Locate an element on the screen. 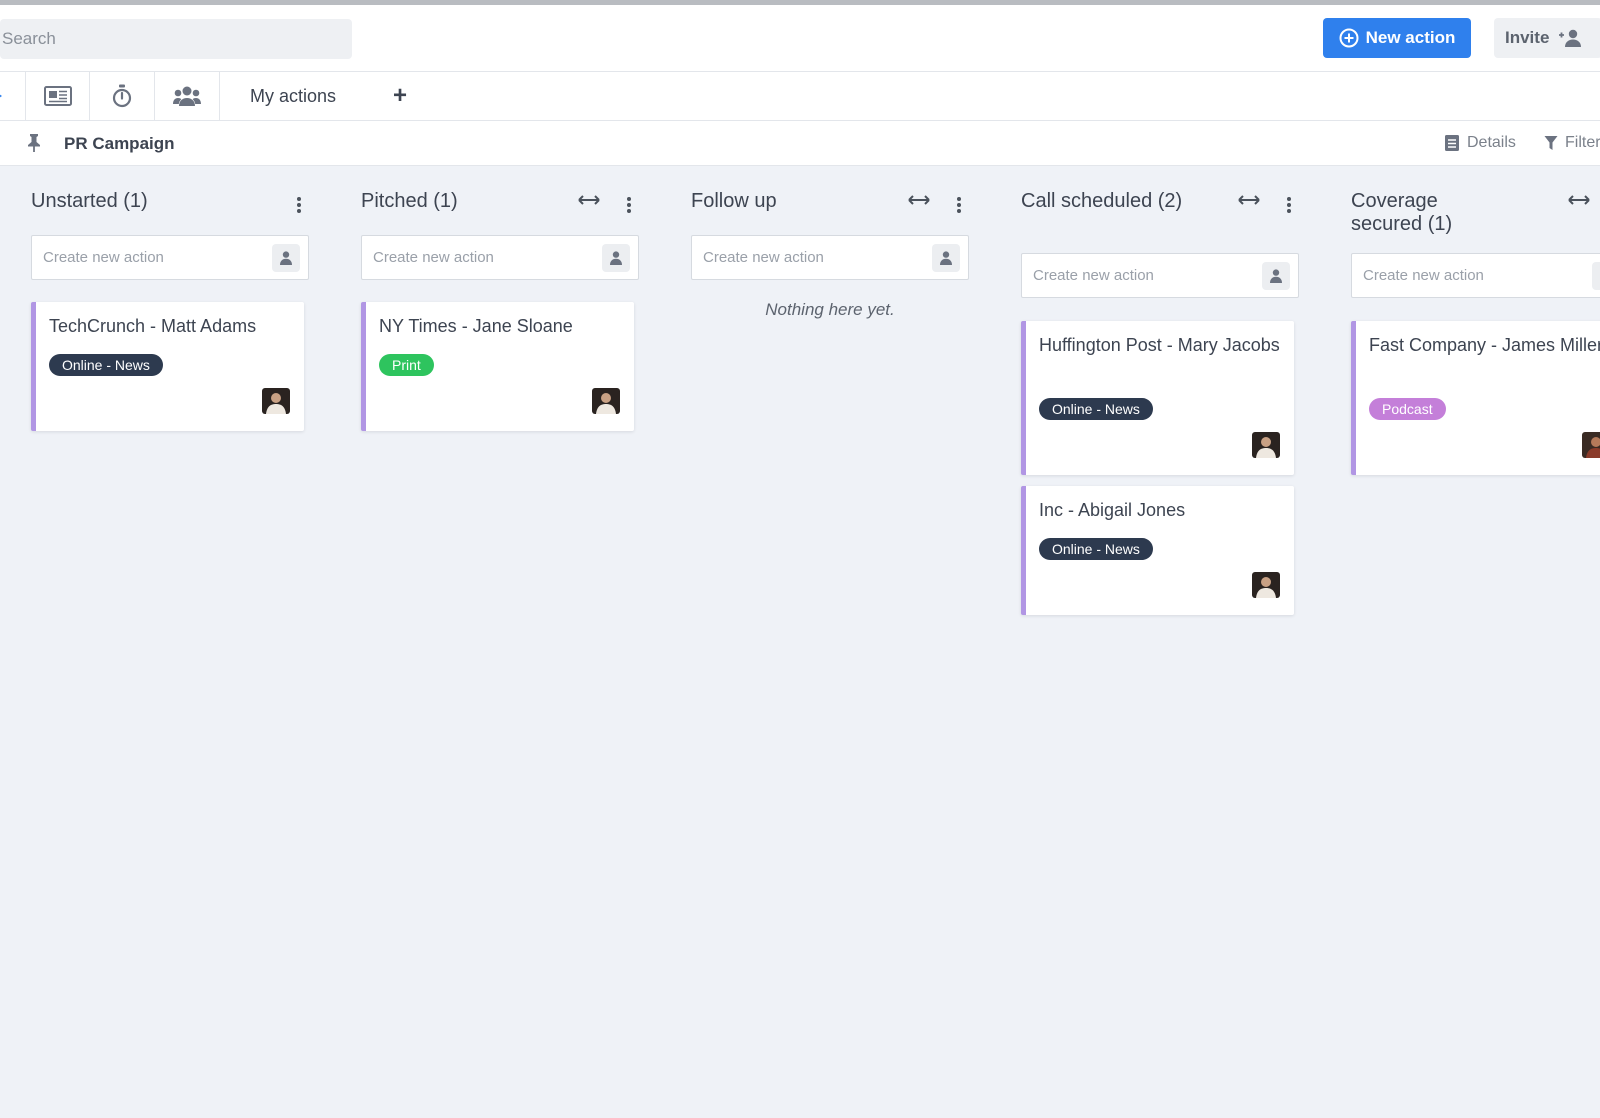 This screenshot has height=1118, width=1600. stopwatch-icon is located at coordinates (122, 96).